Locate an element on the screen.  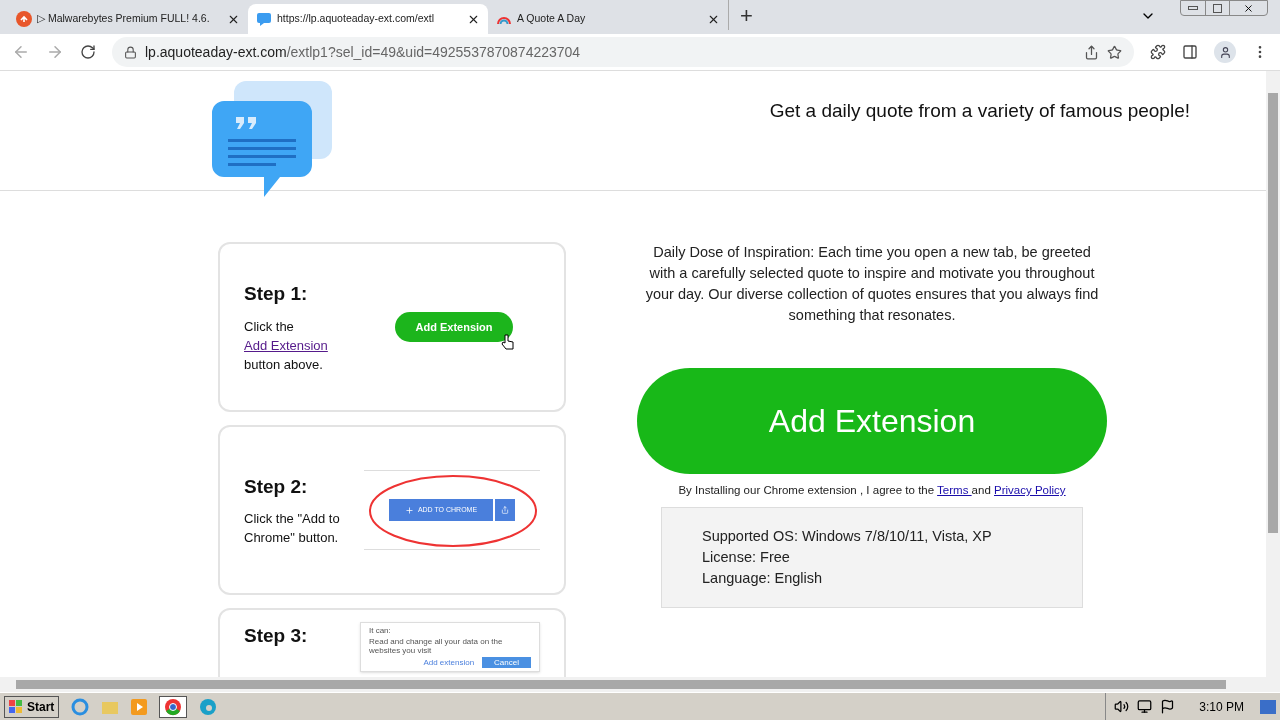
chat-icon is located at coordinates (264, 19).